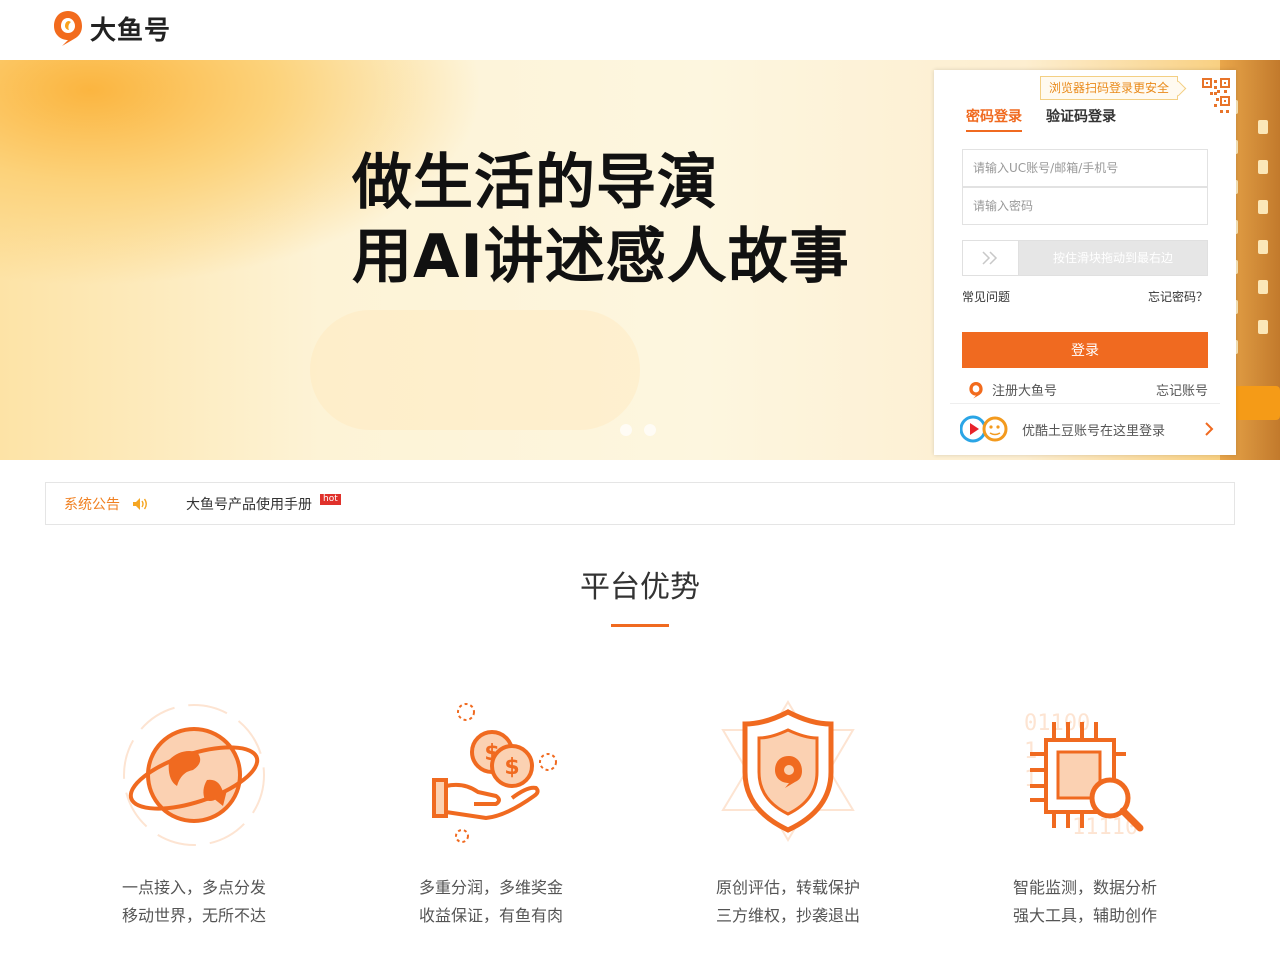  Describe the element at coordinates (640, 30) in the screenshot. I see `header: 大鱼号` at that location.